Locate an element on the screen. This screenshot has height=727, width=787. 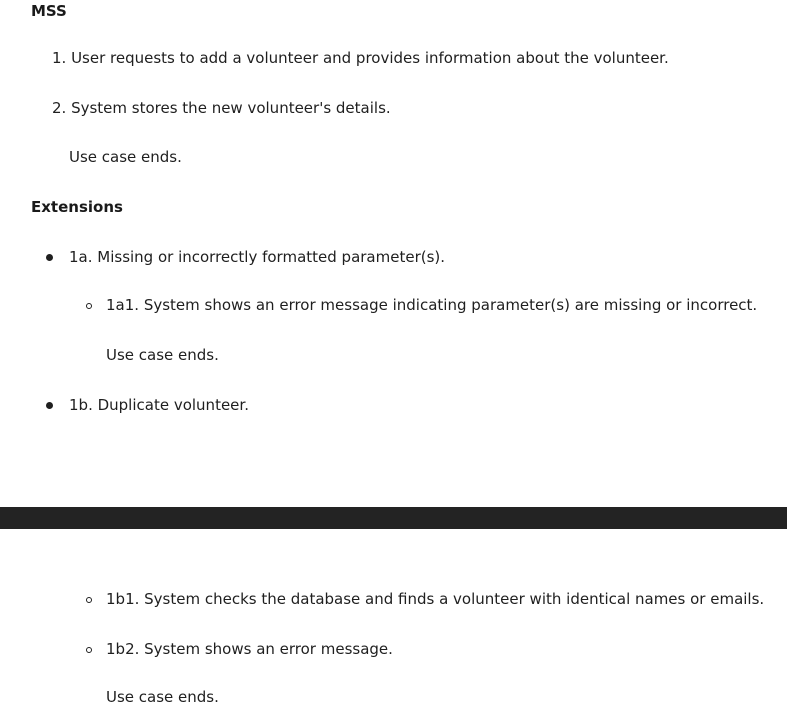
extension-1b-label: 1b. Duplicate volunteer. is located at coordinates (159, 405).